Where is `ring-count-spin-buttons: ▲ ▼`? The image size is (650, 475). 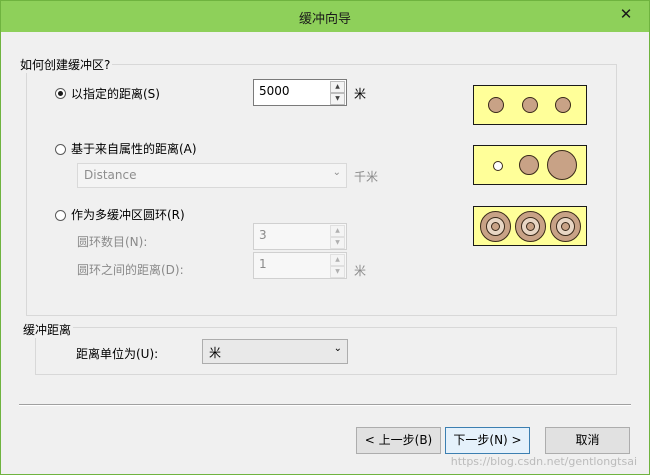 ring-count-spin-buttons: ▲ ▼ is located at coordinates (337, 237).